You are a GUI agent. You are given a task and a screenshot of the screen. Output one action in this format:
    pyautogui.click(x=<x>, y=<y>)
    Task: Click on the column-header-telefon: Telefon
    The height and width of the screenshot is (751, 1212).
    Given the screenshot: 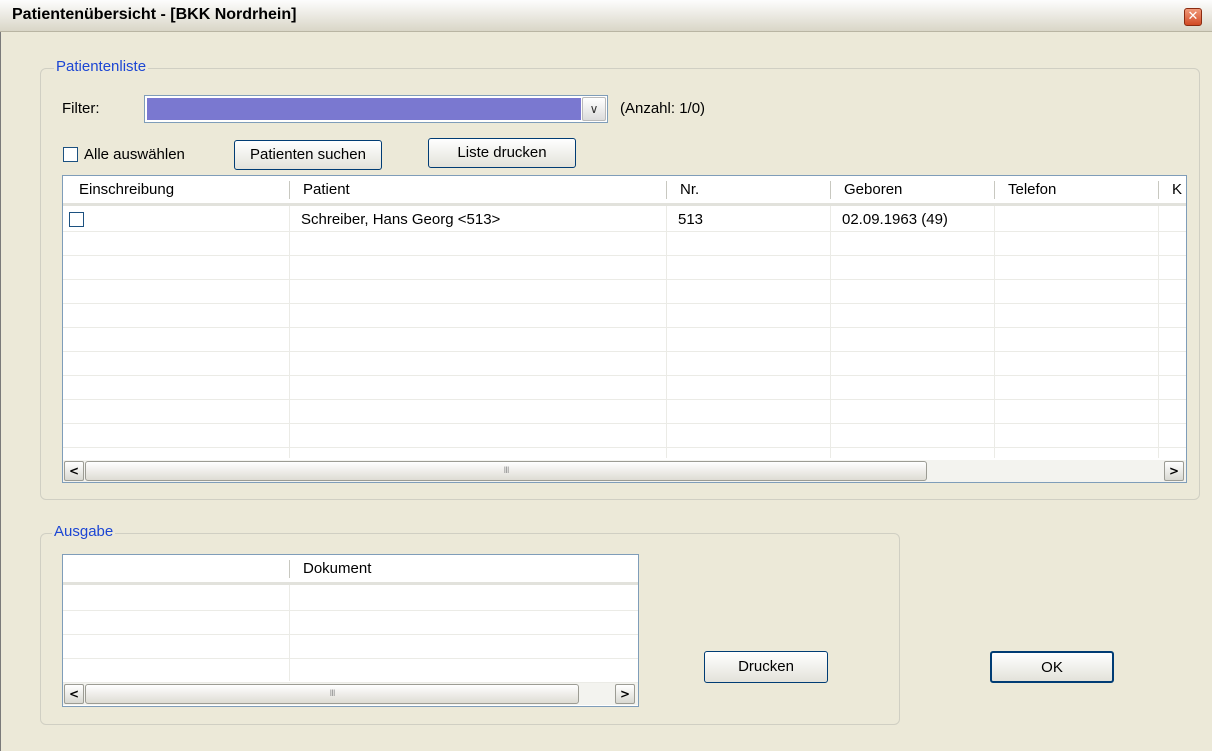 What is the action you would take?
    pyautogui.click(x=1076, y=189)
    